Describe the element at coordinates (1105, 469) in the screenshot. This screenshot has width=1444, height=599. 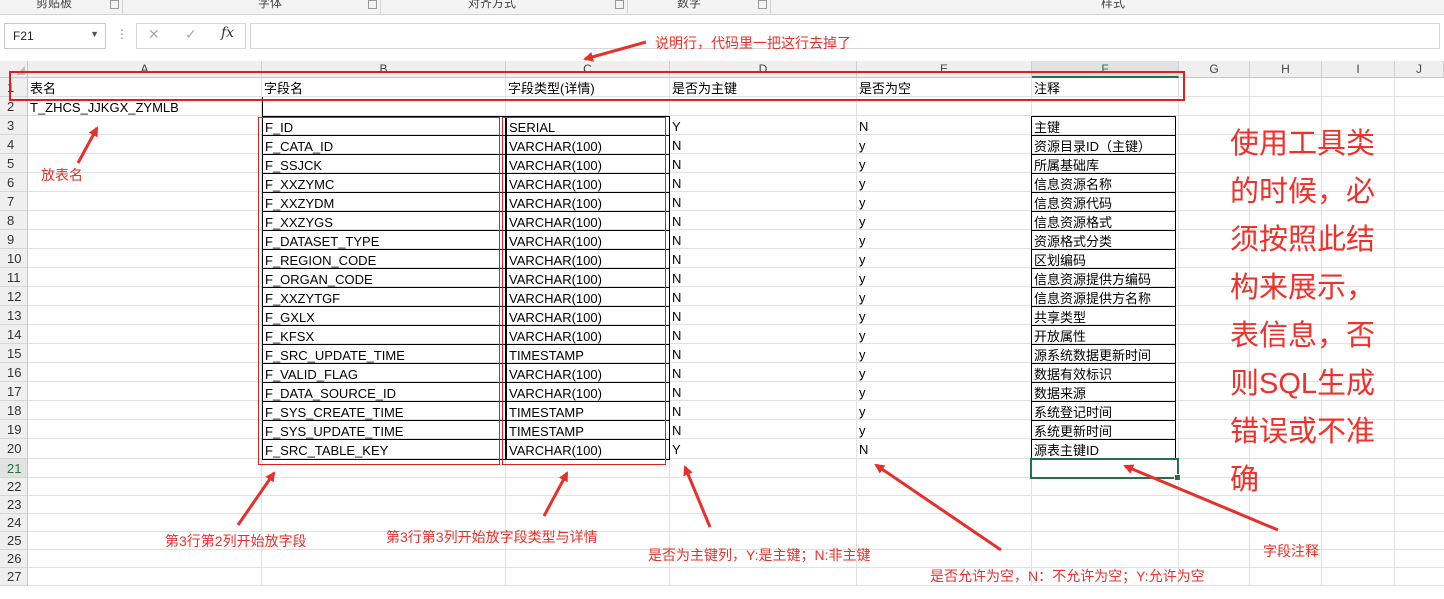
I see `active-cell-f21` at that location.